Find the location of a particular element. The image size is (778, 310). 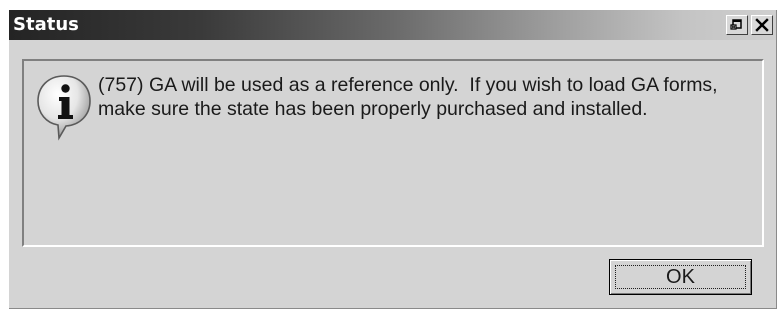

close-button is located at coordinates (762, 25).